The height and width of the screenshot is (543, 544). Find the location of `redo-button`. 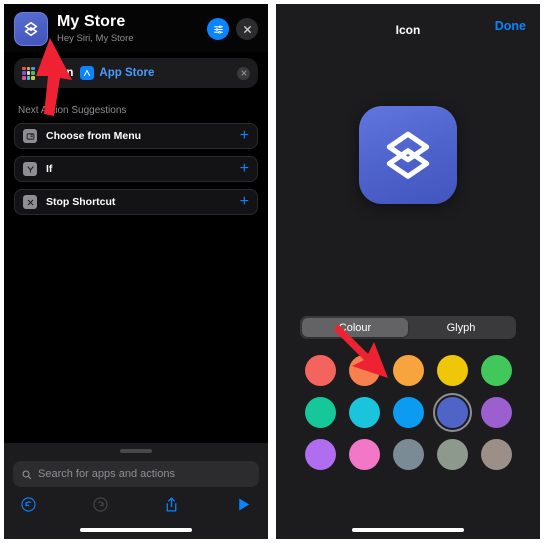

redo-button is located at coordinates (100, 507).